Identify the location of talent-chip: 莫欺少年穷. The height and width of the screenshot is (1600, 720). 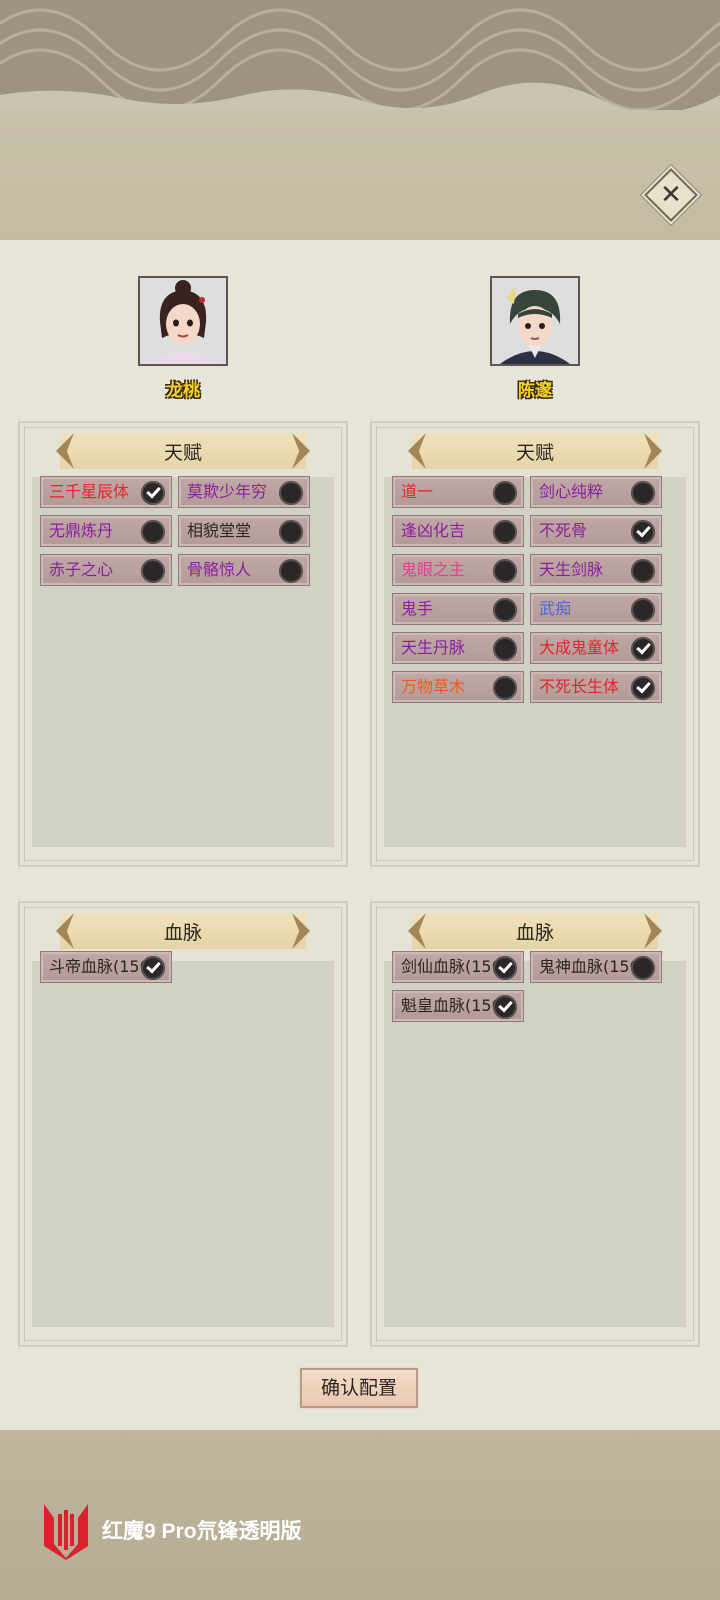
(244, 492).